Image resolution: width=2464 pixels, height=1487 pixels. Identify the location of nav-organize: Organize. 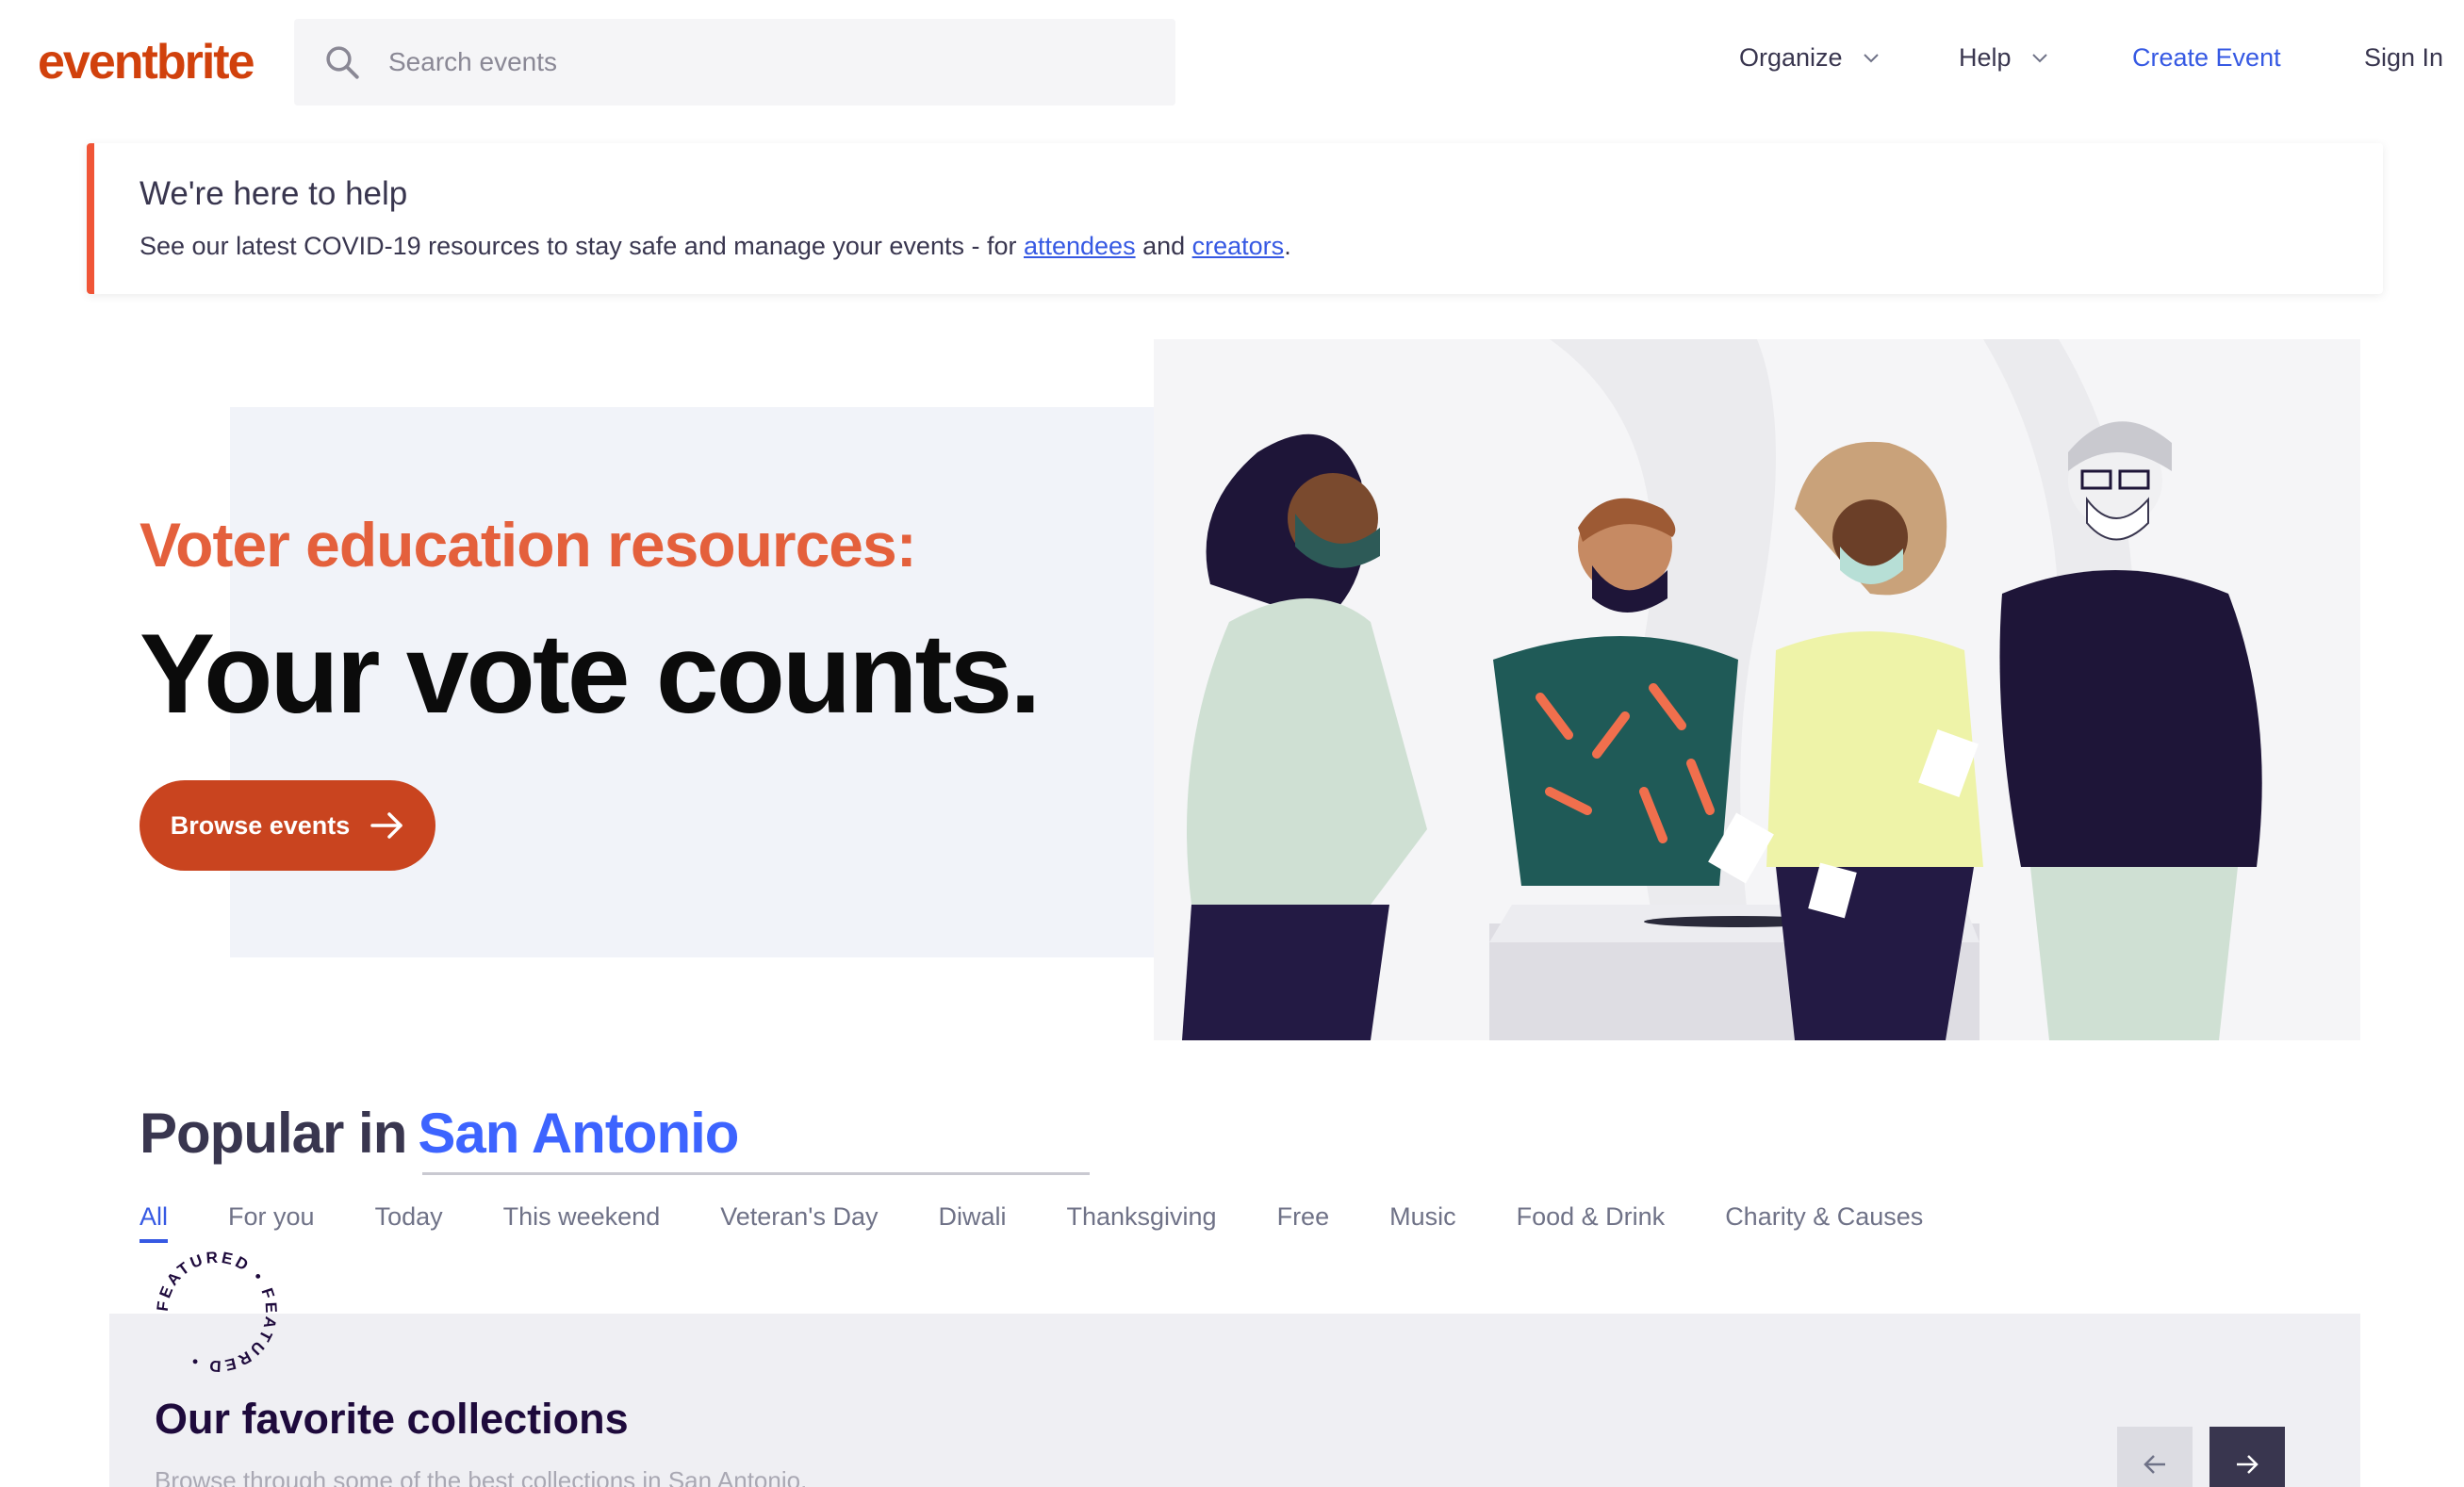
(1810, 58).